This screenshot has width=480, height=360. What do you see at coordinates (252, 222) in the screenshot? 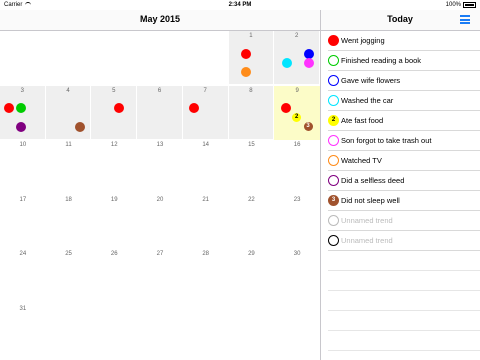
I see `calendar-day-22: 22` at bounding box center [252, 222].